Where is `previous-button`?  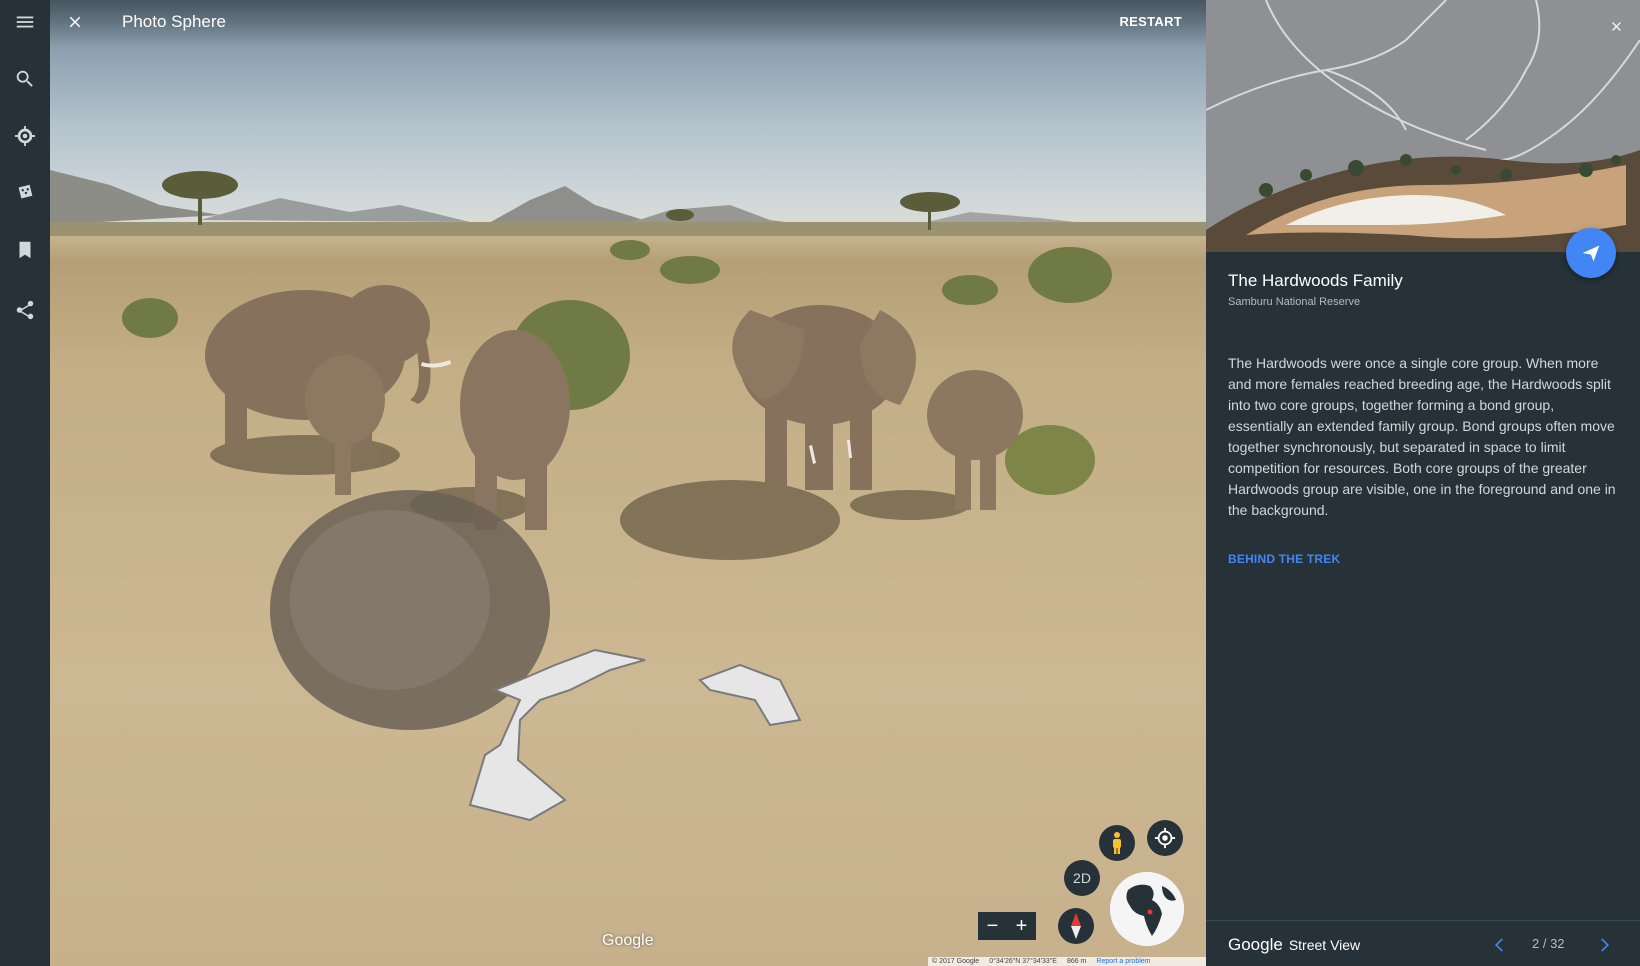 previous-button is located at coordinates (1500, 945).